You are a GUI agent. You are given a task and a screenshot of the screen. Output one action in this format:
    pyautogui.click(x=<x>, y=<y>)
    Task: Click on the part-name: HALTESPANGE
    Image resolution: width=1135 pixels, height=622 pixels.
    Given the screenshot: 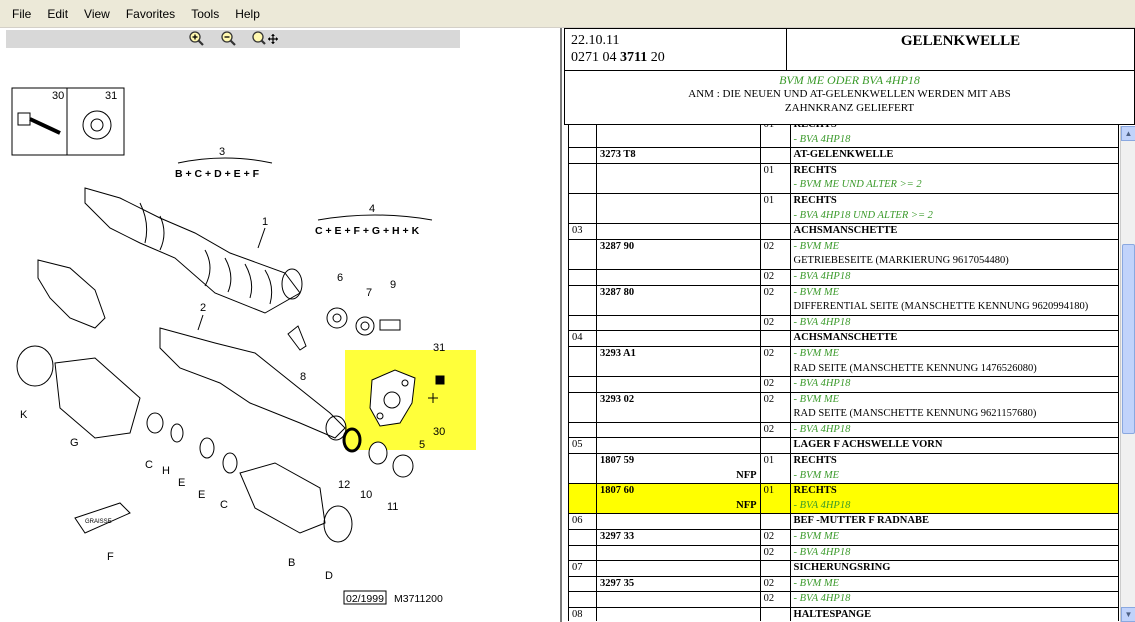 What is the action you would take?
    pyautogui.click(x=832, y=614)
    